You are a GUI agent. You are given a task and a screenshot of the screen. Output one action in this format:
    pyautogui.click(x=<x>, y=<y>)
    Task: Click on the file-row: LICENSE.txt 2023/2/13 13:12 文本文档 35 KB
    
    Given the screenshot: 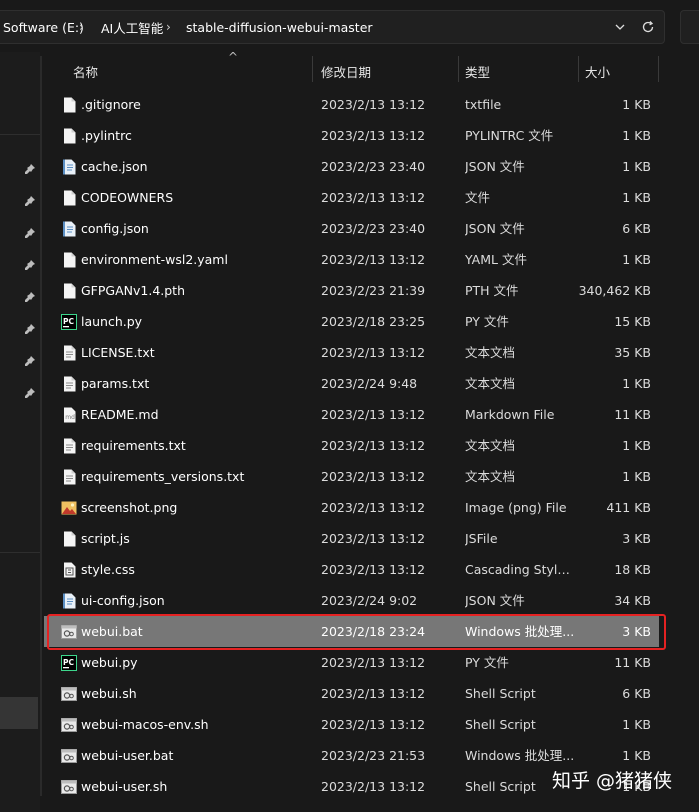 What is the action you would take?
    pyautogui.click(x=351, y=352)
    